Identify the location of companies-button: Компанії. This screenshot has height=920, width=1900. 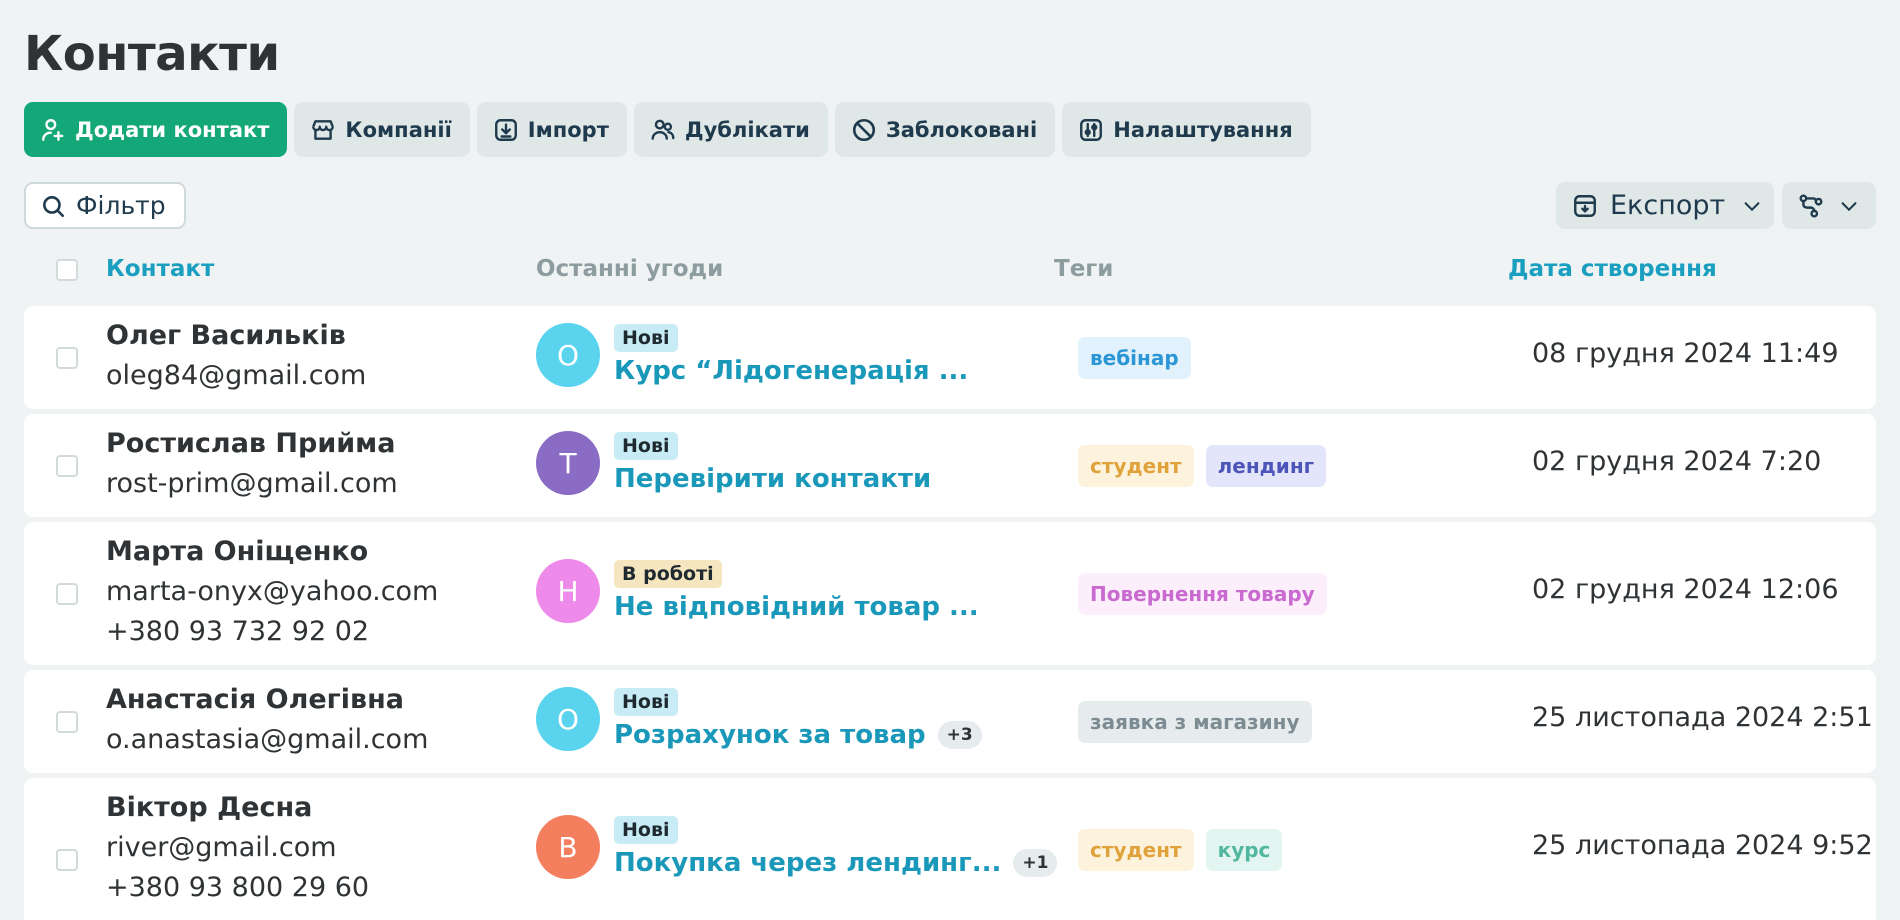
(382, 129).